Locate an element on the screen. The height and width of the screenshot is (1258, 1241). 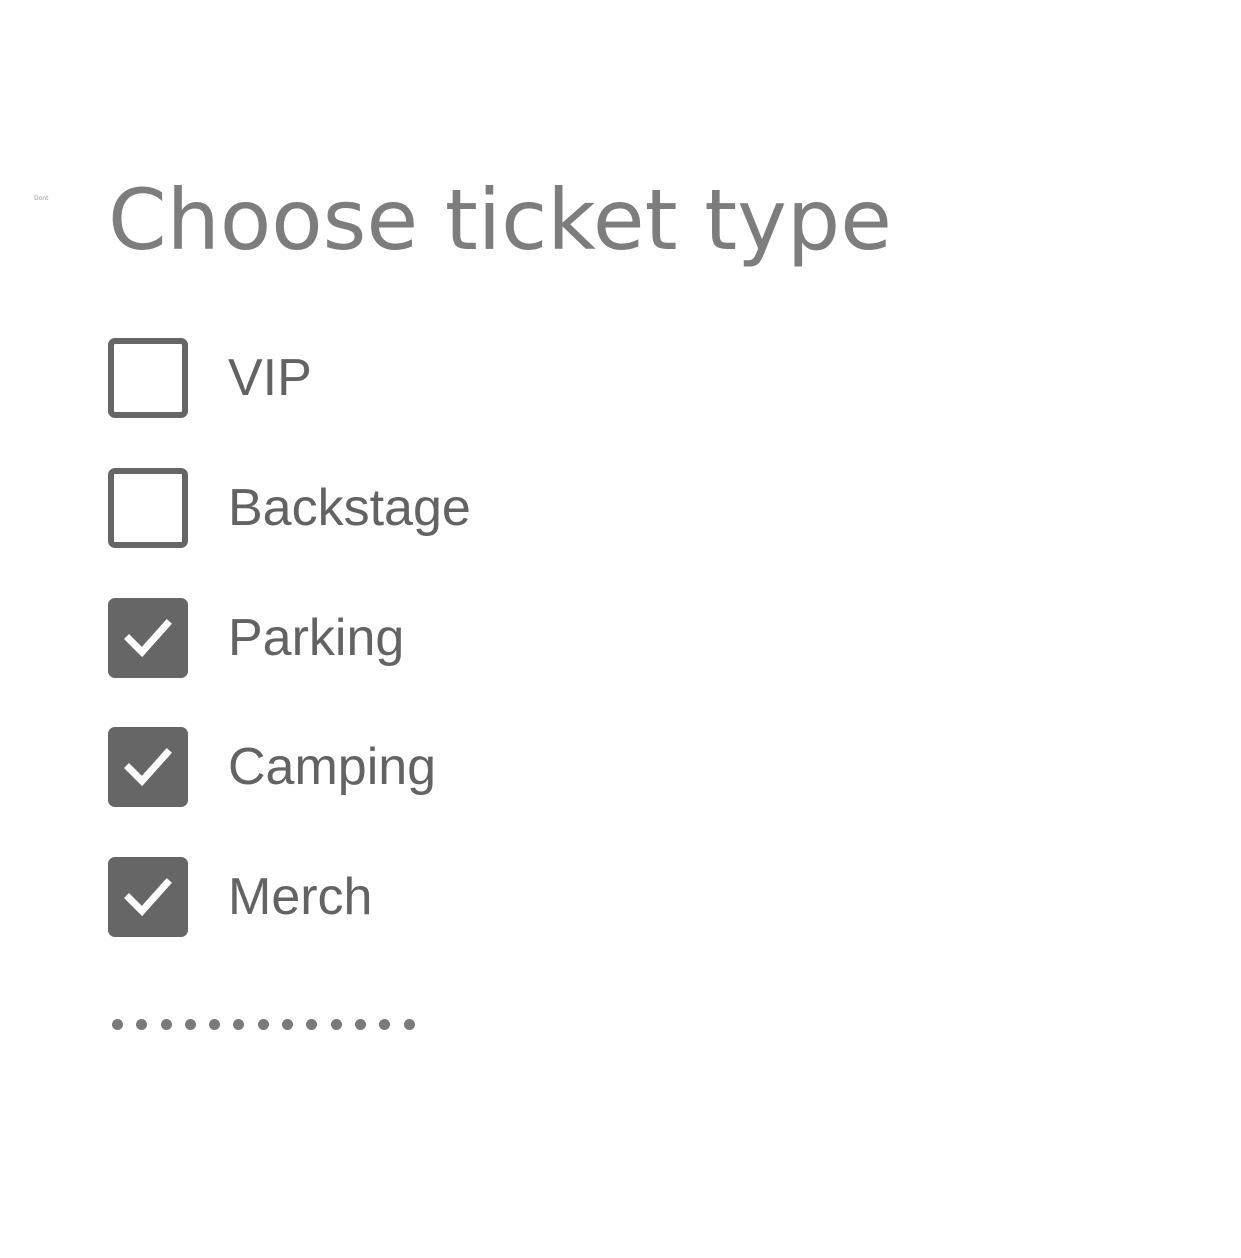
option-vip: VIP is located at coordinates (210, 378).